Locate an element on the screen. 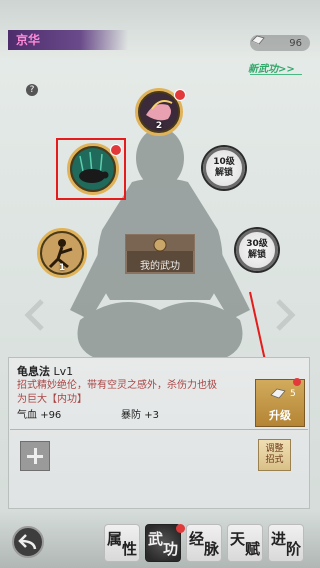 The height and width of the screenshot is (568, 320). upgrade-cost: 5 is located at coordinates (293, 394).